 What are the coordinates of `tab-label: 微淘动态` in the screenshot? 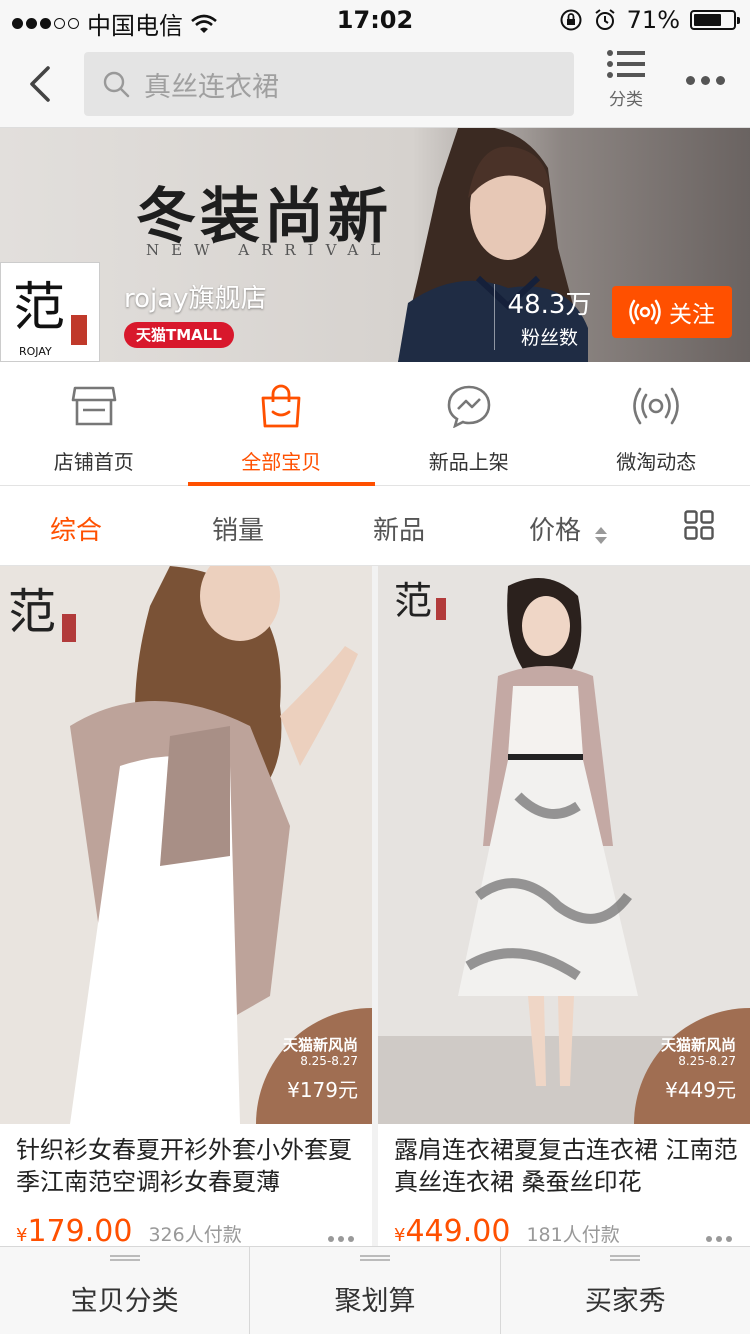 It's located at (656, 462).